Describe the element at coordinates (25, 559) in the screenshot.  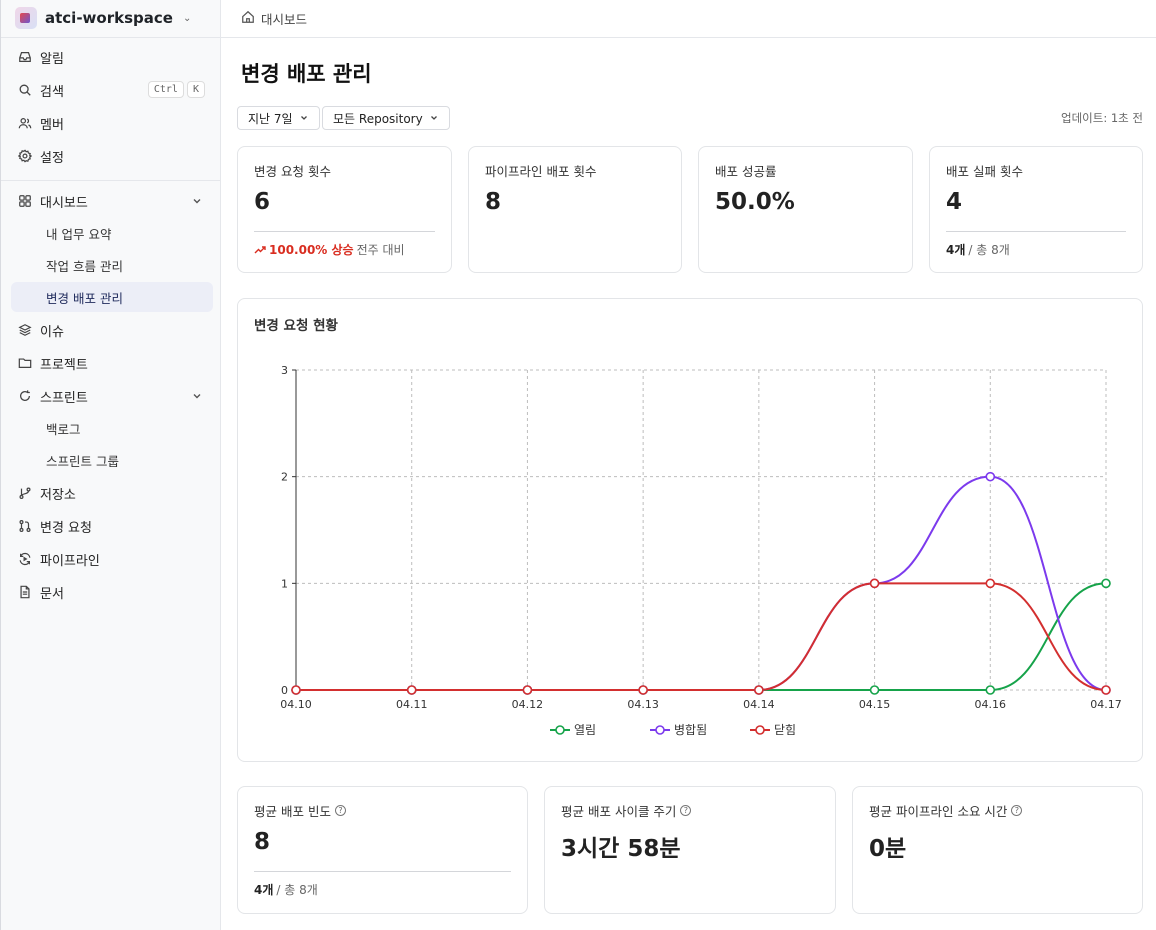
I see `pipeline-icon` at that location.